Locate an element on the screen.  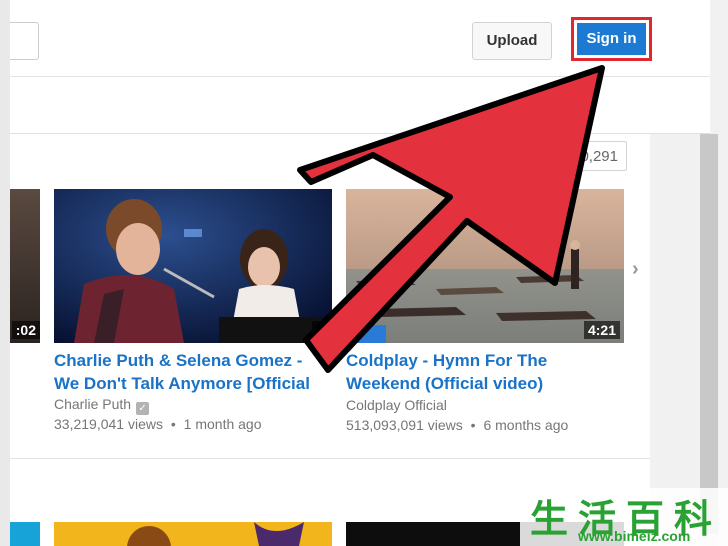
video-title-line: We Don't Talk Anymore [Official is located at coordinates (182, 383).